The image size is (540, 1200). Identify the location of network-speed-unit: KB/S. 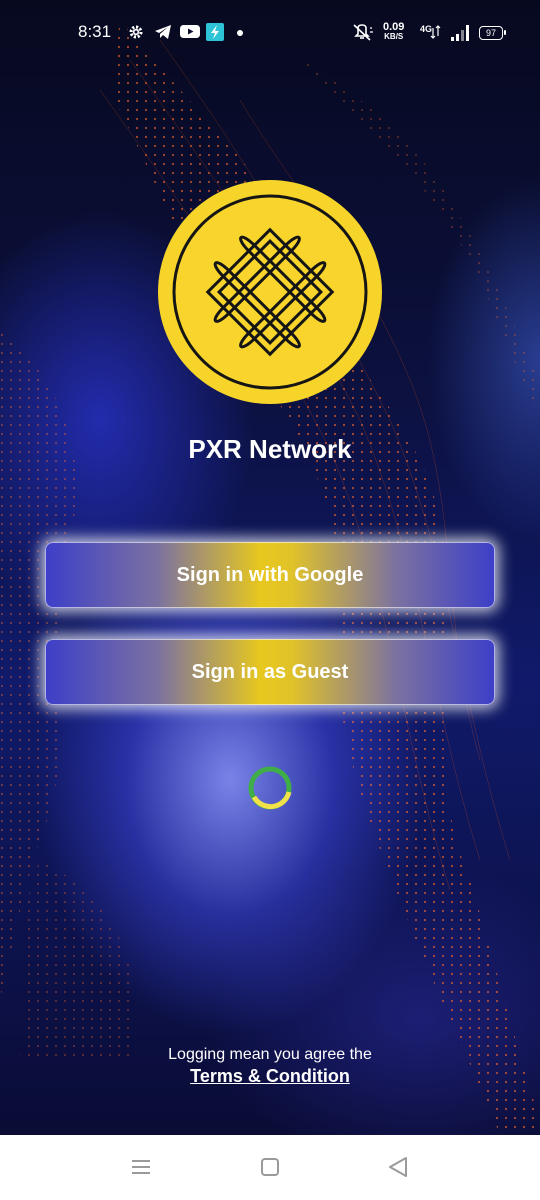
(394, 36).